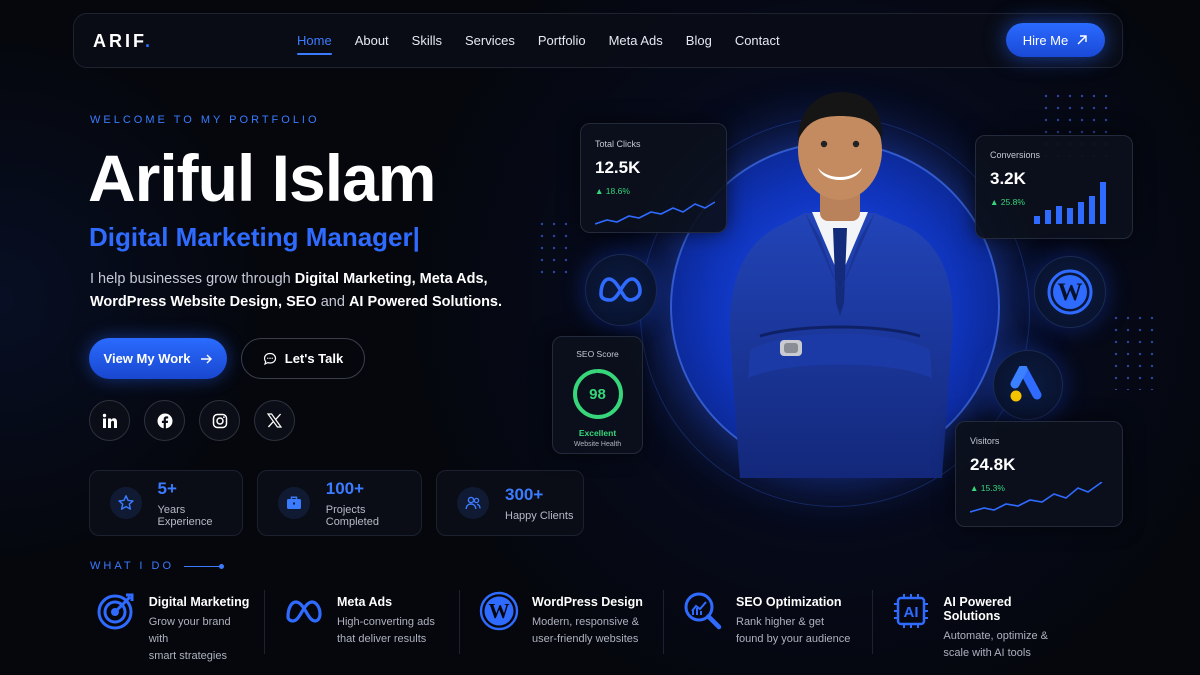 The image size is (1200, 675). I want to click on google-ads-badge, so click(1028, 385).